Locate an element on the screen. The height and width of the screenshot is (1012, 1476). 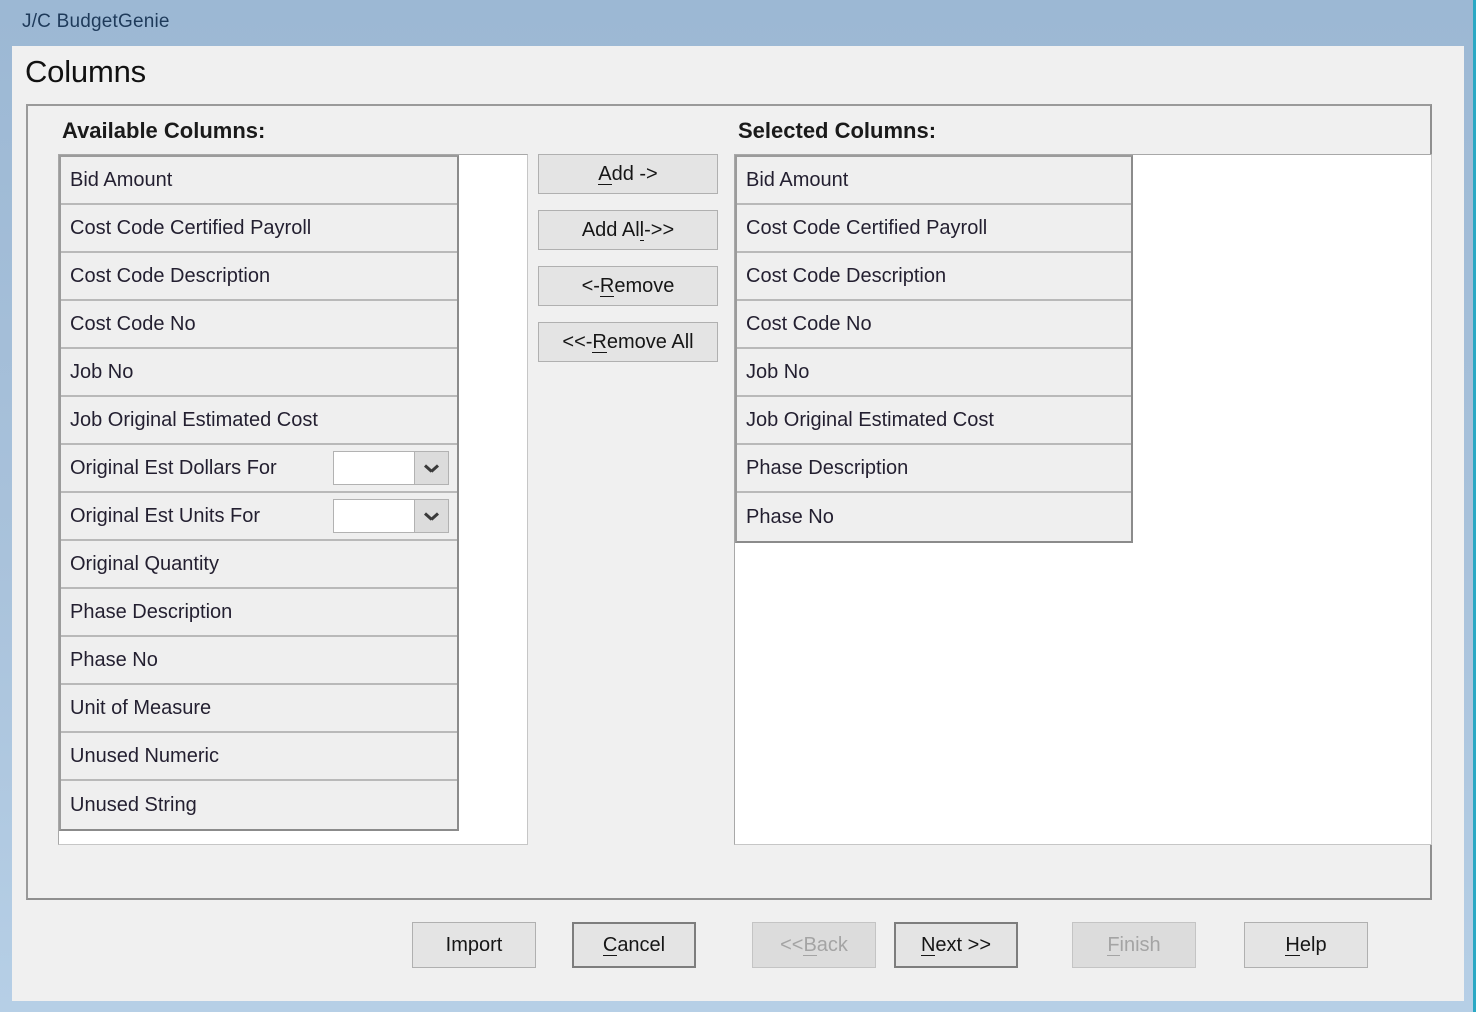
accelerator-char: A is located at coordinates (605, 173).